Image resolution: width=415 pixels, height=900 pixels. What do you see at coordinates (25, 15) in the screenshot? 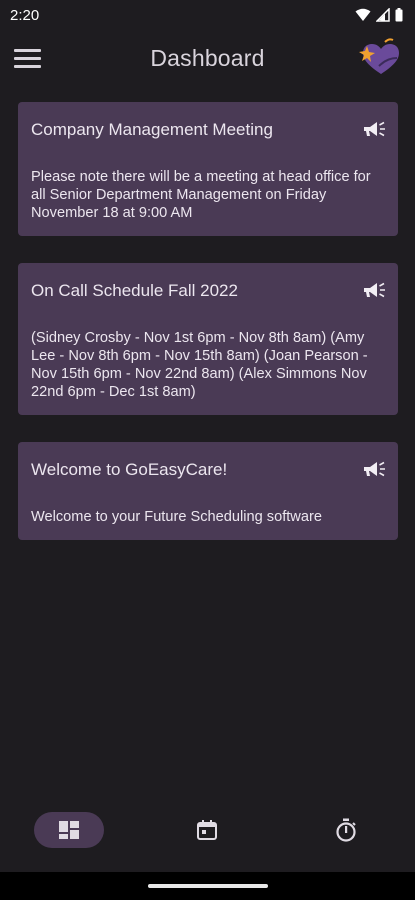
I see `status-time: 2:20` at bounding box center [25, 15].